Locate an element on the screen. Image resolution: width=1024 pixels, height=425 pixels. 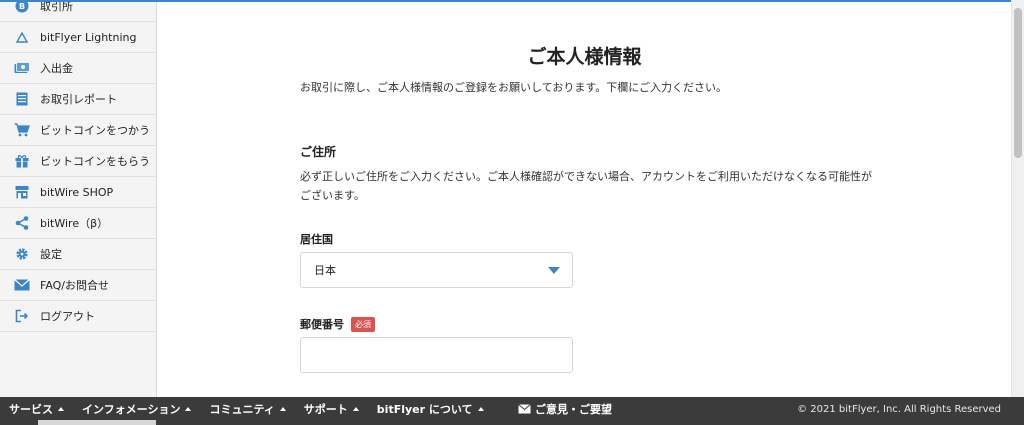
sidebar-item-label: ビットコインをつかう is located at coordinates (95, 130).